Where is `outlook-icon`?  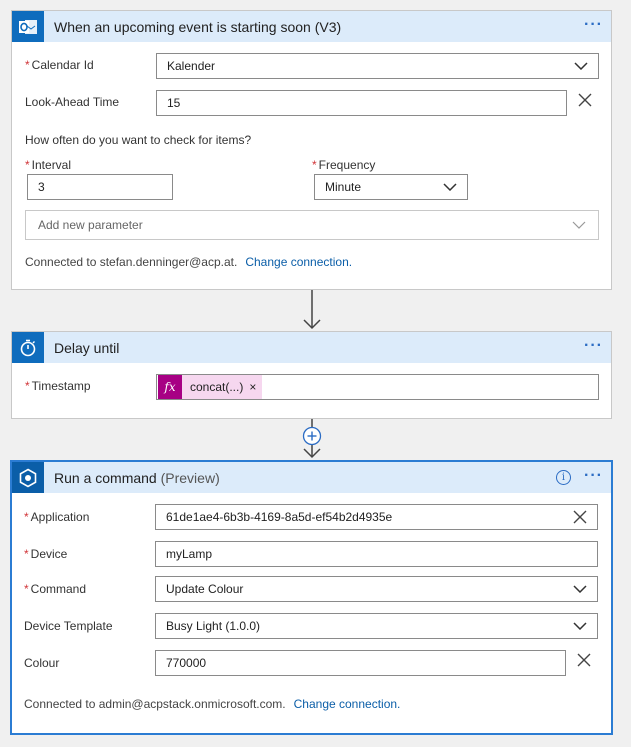 outlook-icon is located at coordinates (28, 26).